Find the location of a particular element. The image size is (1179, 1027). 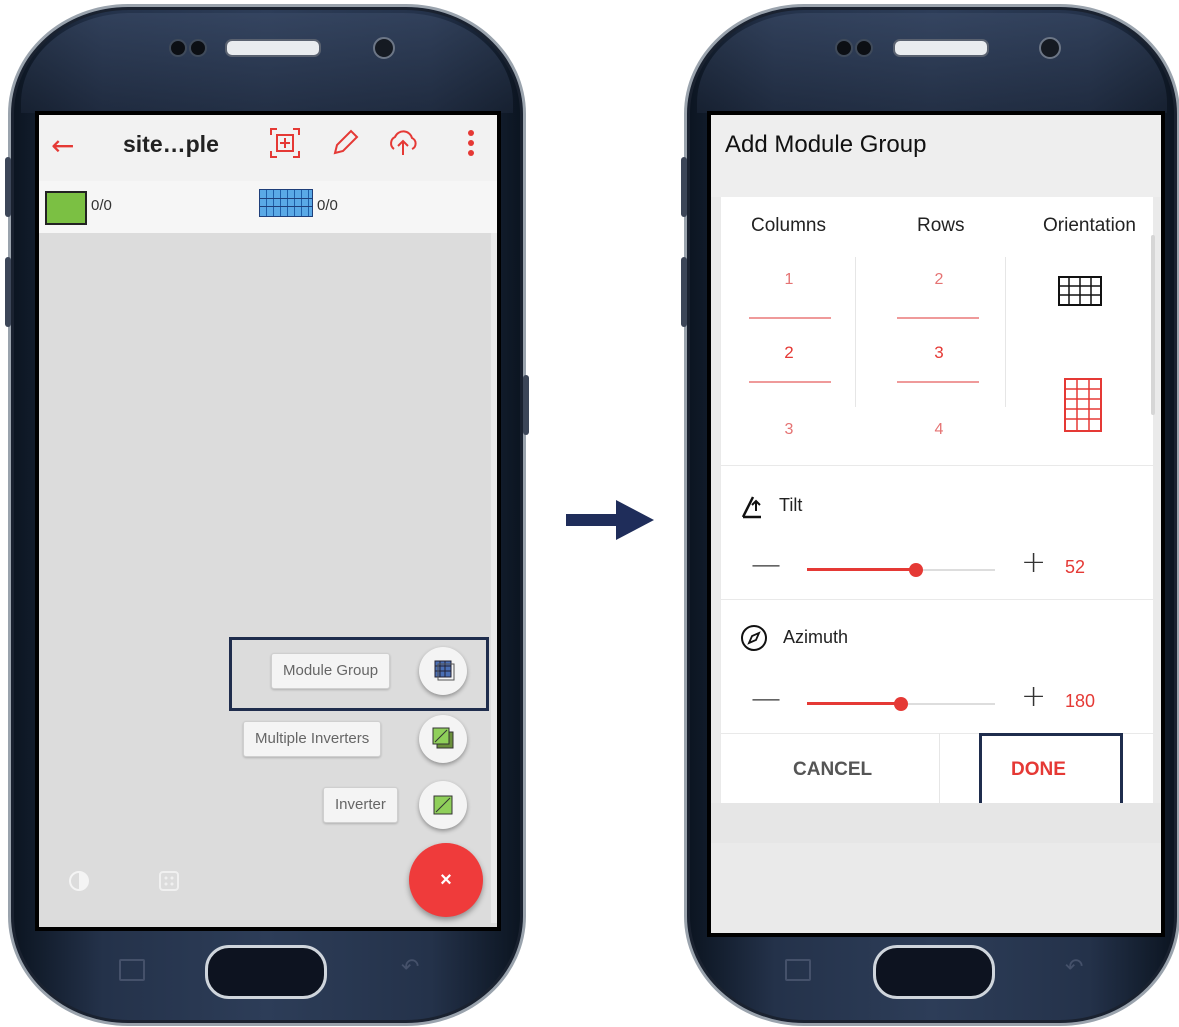

cloud-upload-icon is located at coordinates (403, 143).